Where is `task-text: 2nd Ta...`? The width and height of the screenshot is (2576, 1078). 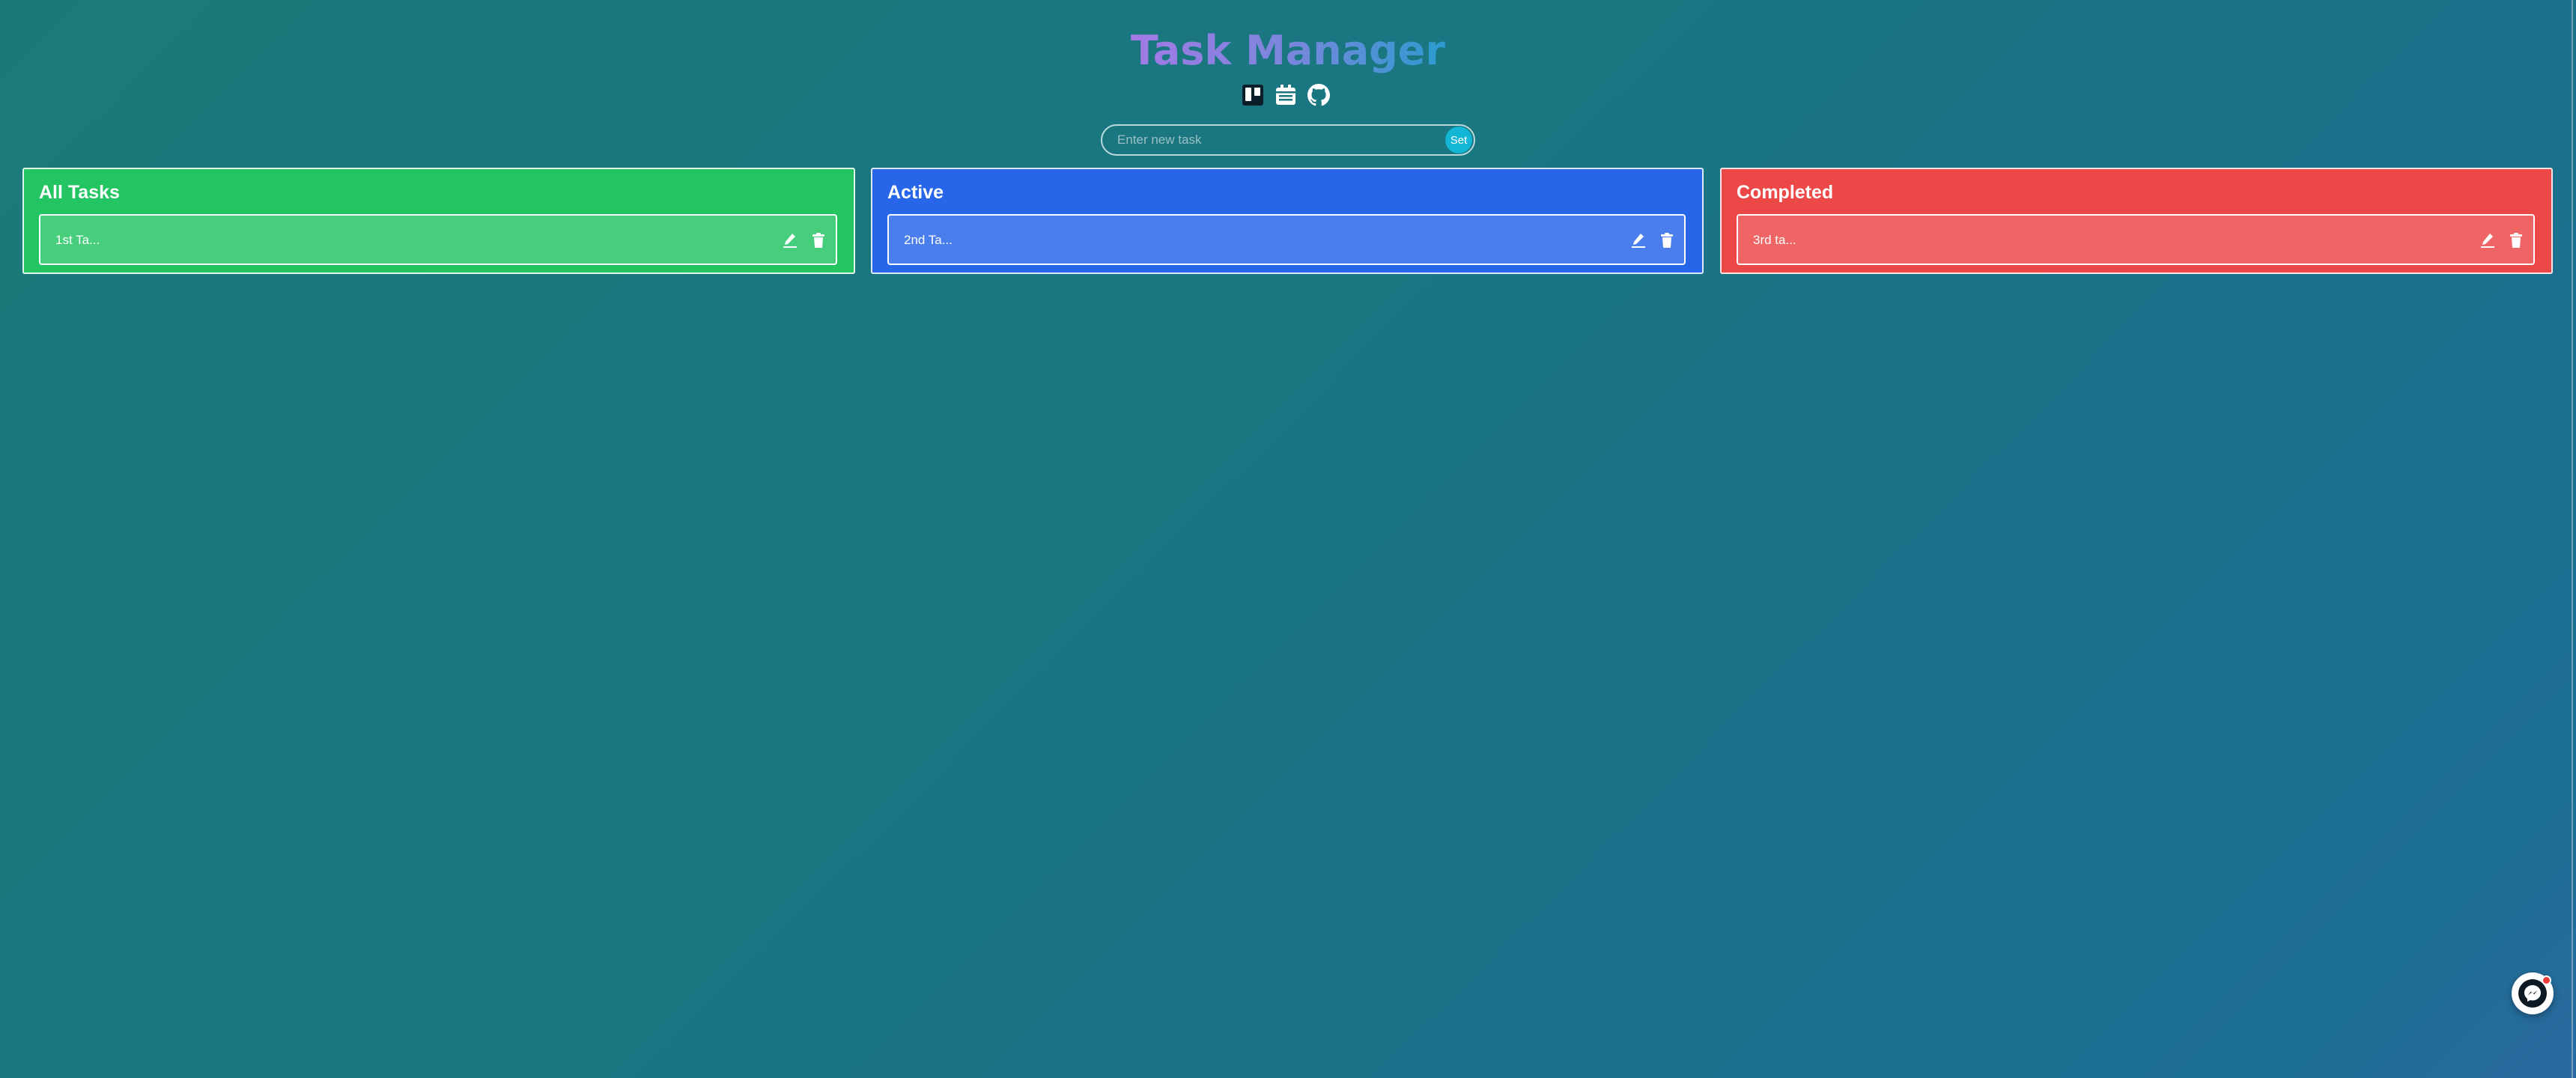 task-text: 2nd Ta... is located at coordinates (928, 240).